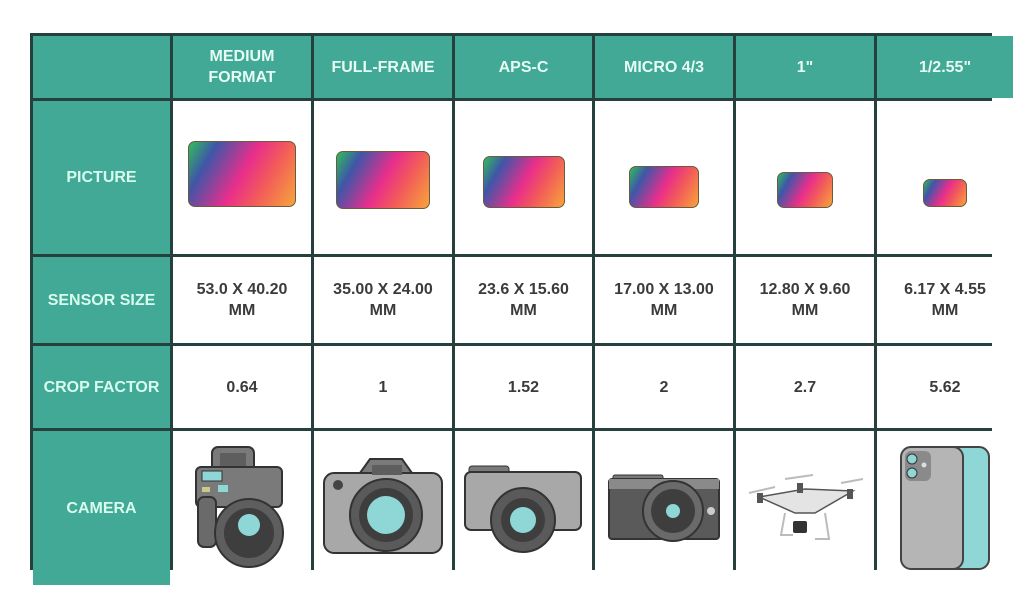  Describe the element at coordinates (242, 67) in the screenshot. I see `column-header: MEDIUM FORMAT` at that location.